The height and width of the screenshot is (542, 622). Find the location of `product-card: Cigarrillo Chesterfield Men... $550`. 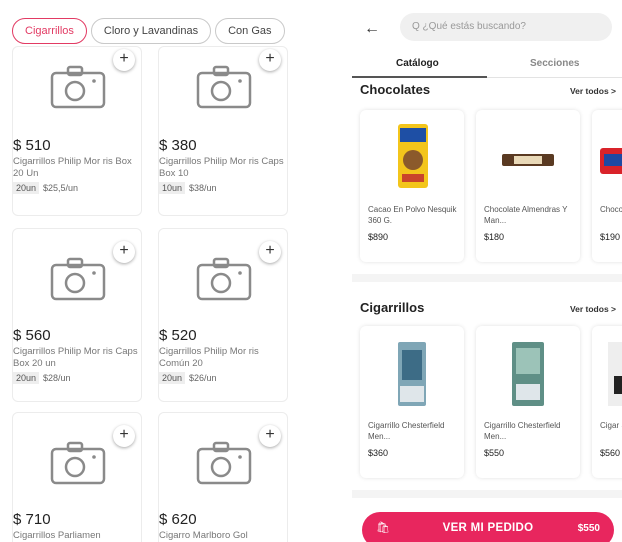

product-card: Cigarrillo Chesterfield Men... $550 is located at coordinates (528, 402).